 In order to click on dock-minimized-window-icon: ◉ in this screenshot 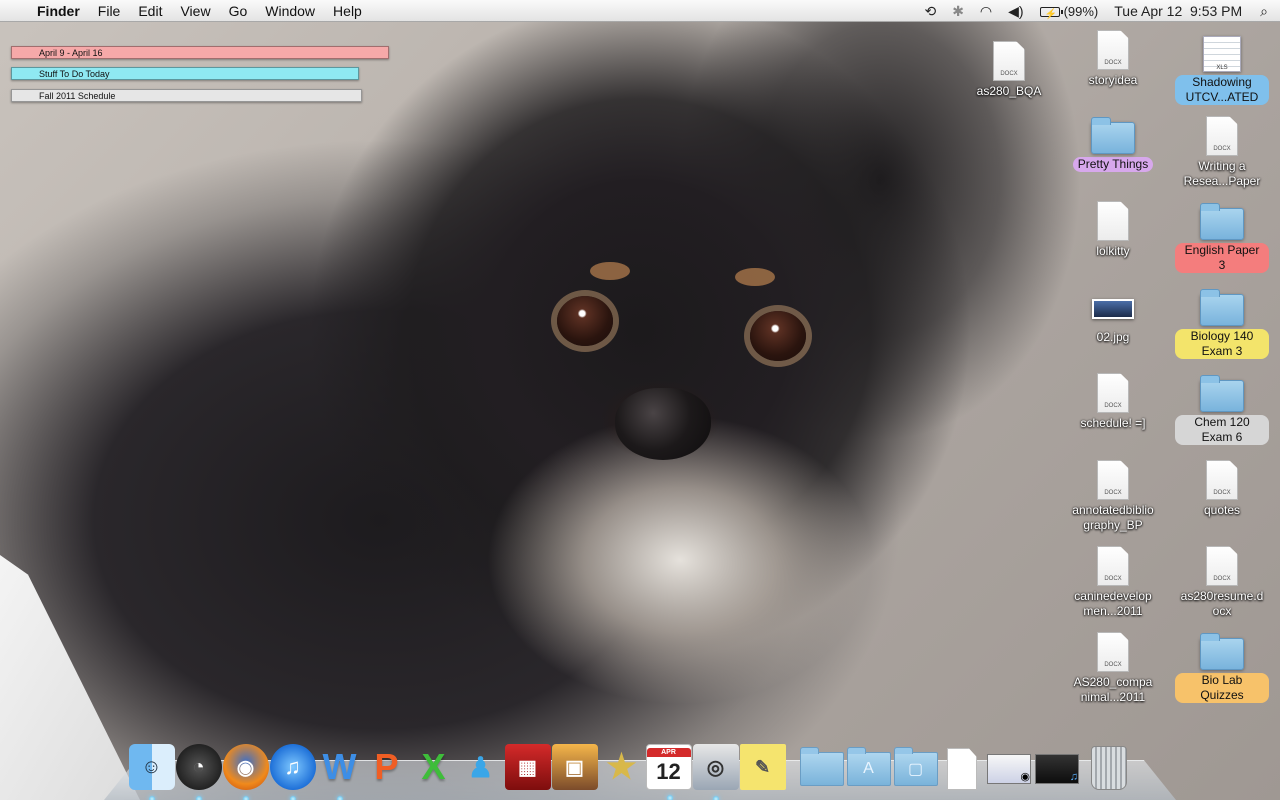, I will do `click(1009, 769)`.